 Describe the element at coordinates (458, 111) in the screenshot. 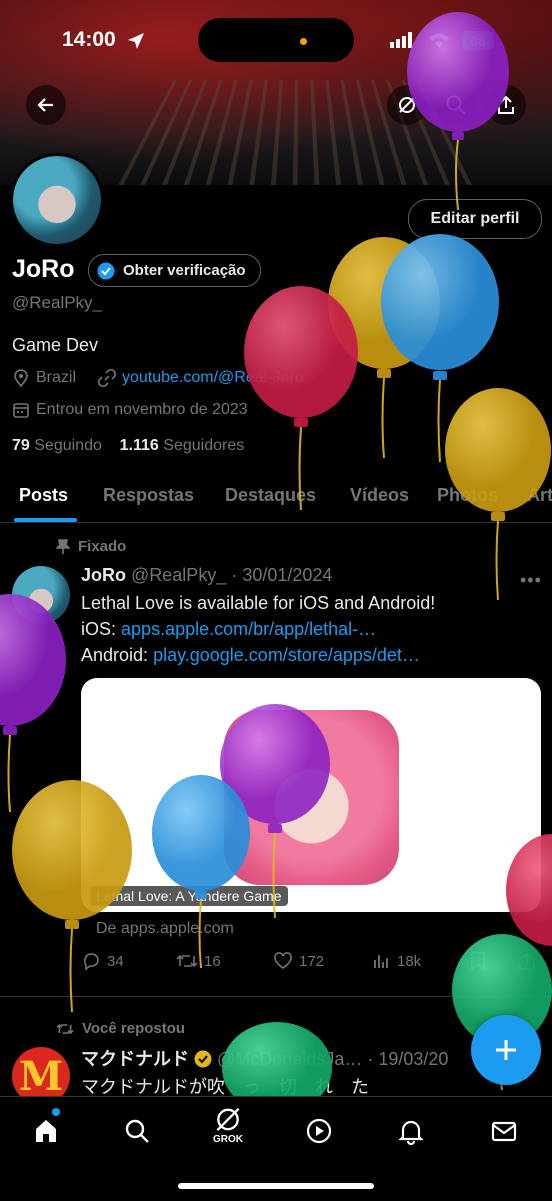

I see `balloon-purple-top` at that location.